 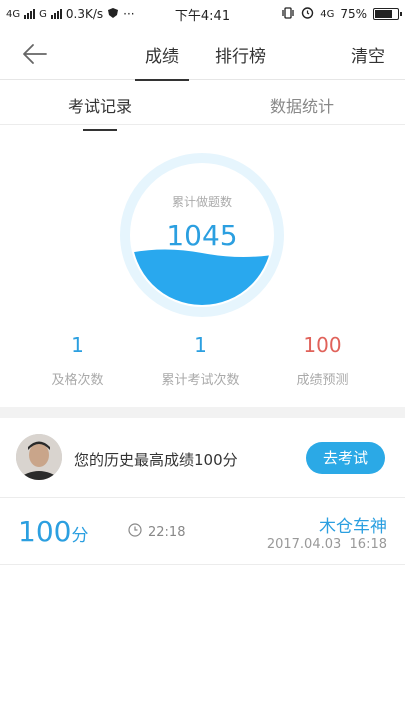 What do you see at coordinates (202, 54) in the screenshot?
I see `nav-bar: 成绩 排行榜 清空` at bounding box center [202, 54].